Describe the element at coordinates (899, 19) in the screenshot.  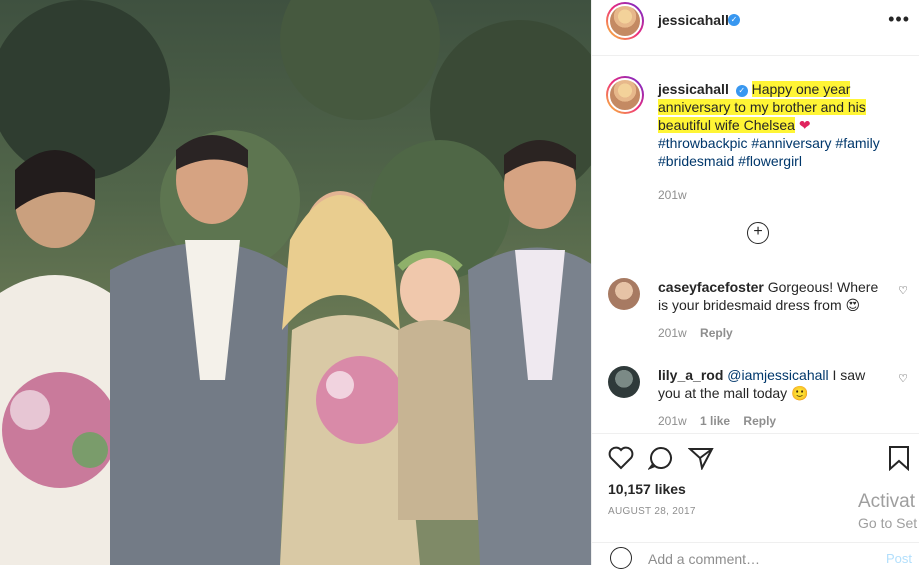
I see `more-options-icon: •••` at that location.